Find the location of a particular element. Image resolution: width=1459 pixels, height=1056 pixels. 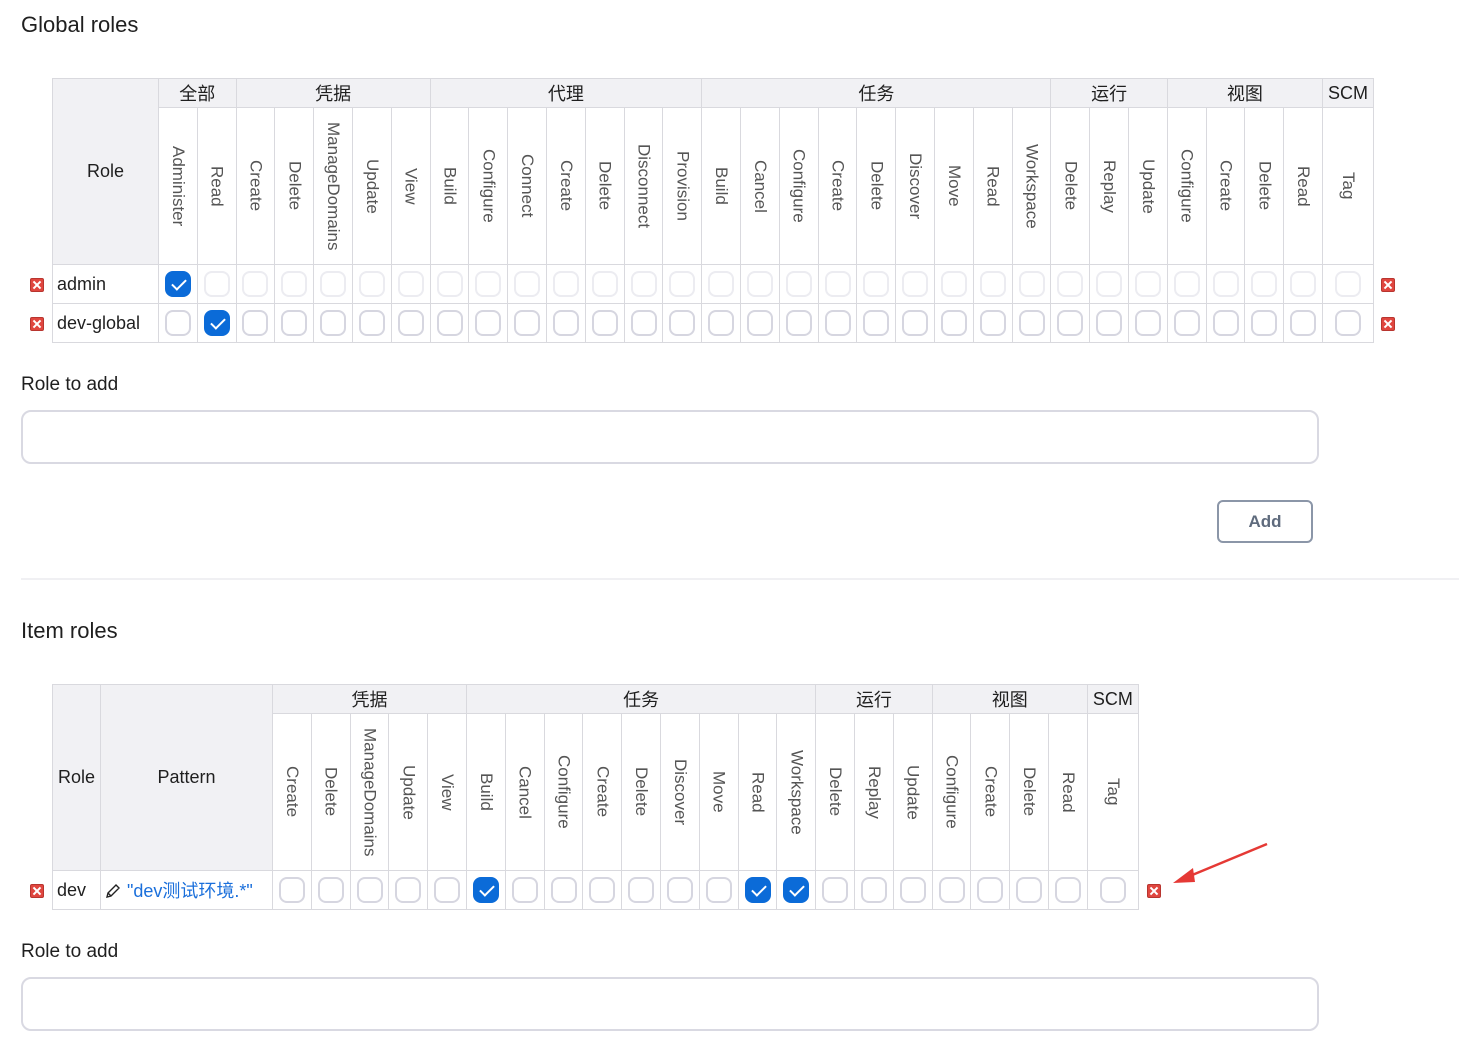

global-role-to-add-input is located at coordinates (670, 437).